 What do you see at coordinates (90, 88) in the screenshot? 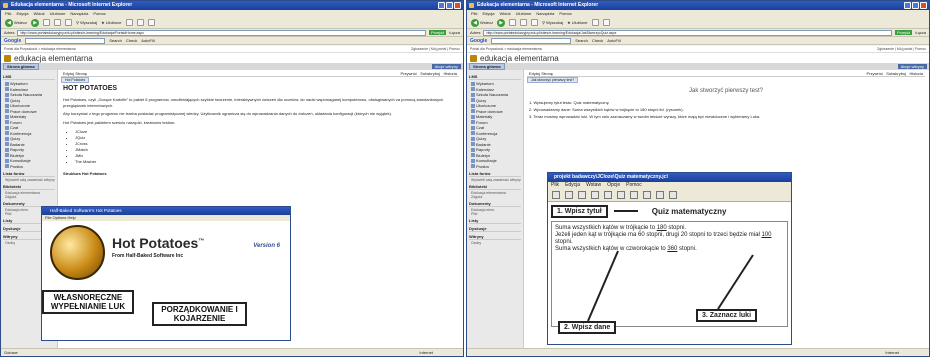
I see `page-title: HOT POTATOES` at bounding box center [90, 88].